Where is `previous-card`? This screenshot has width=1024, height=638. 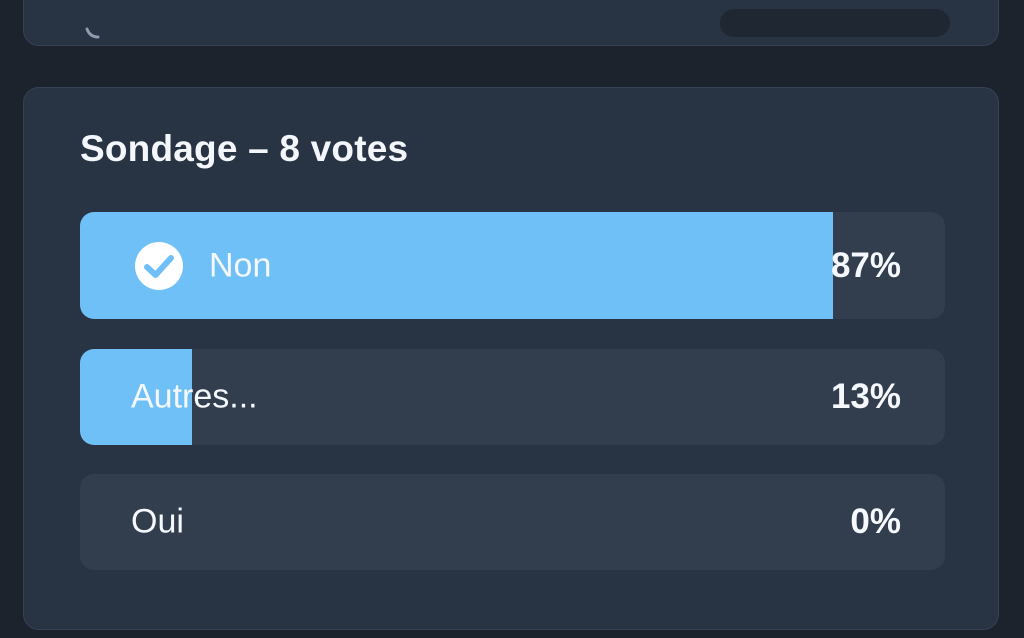
previous-card is located at coordinates (511, 23).